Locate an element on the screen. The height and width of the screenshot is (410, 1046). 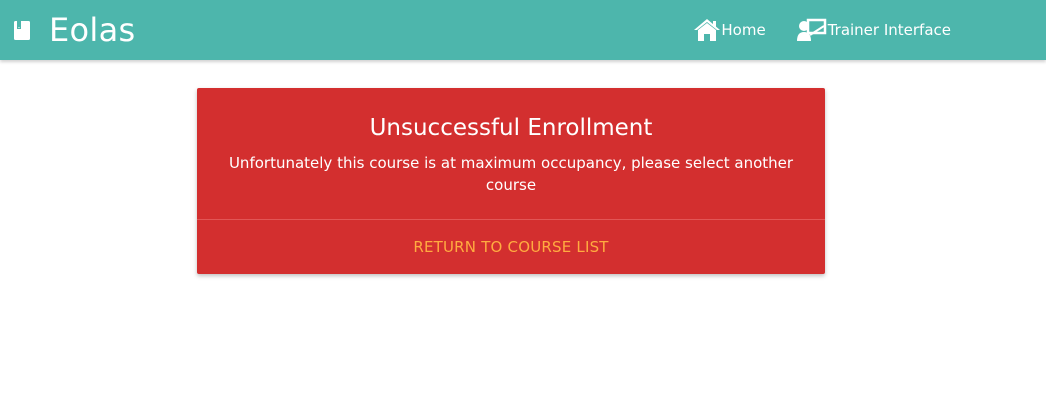
brand-logo-link: Eolas is located at coordinates (73, 30).